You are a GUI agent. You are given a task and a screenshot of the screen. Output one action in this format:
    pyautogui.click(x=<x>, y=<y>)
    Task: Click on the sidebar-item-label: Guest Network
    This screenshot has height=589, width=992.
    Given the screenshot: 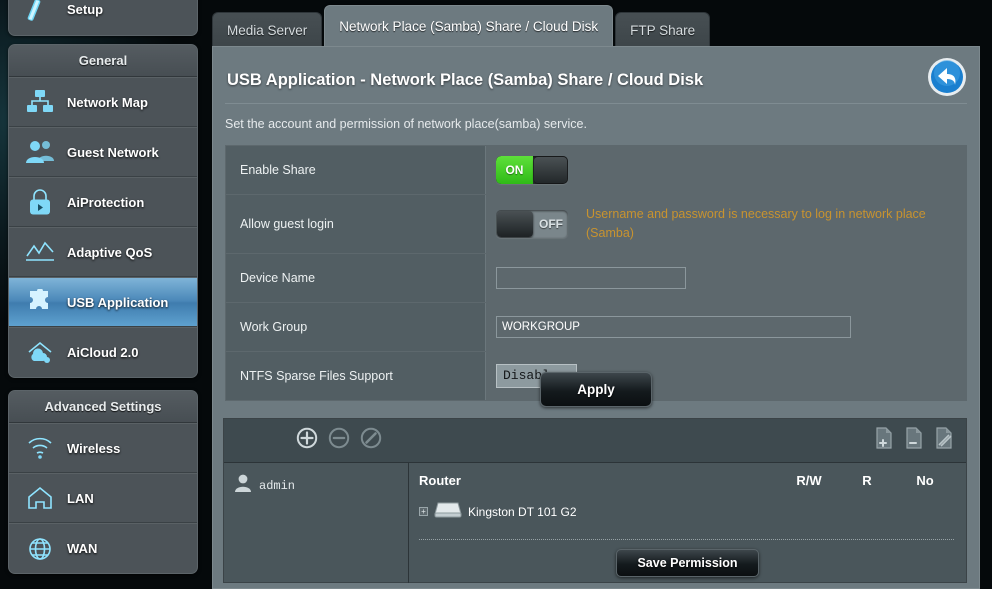 What is the action you would take?
    pyautogui.click(x=113, y=152)
    